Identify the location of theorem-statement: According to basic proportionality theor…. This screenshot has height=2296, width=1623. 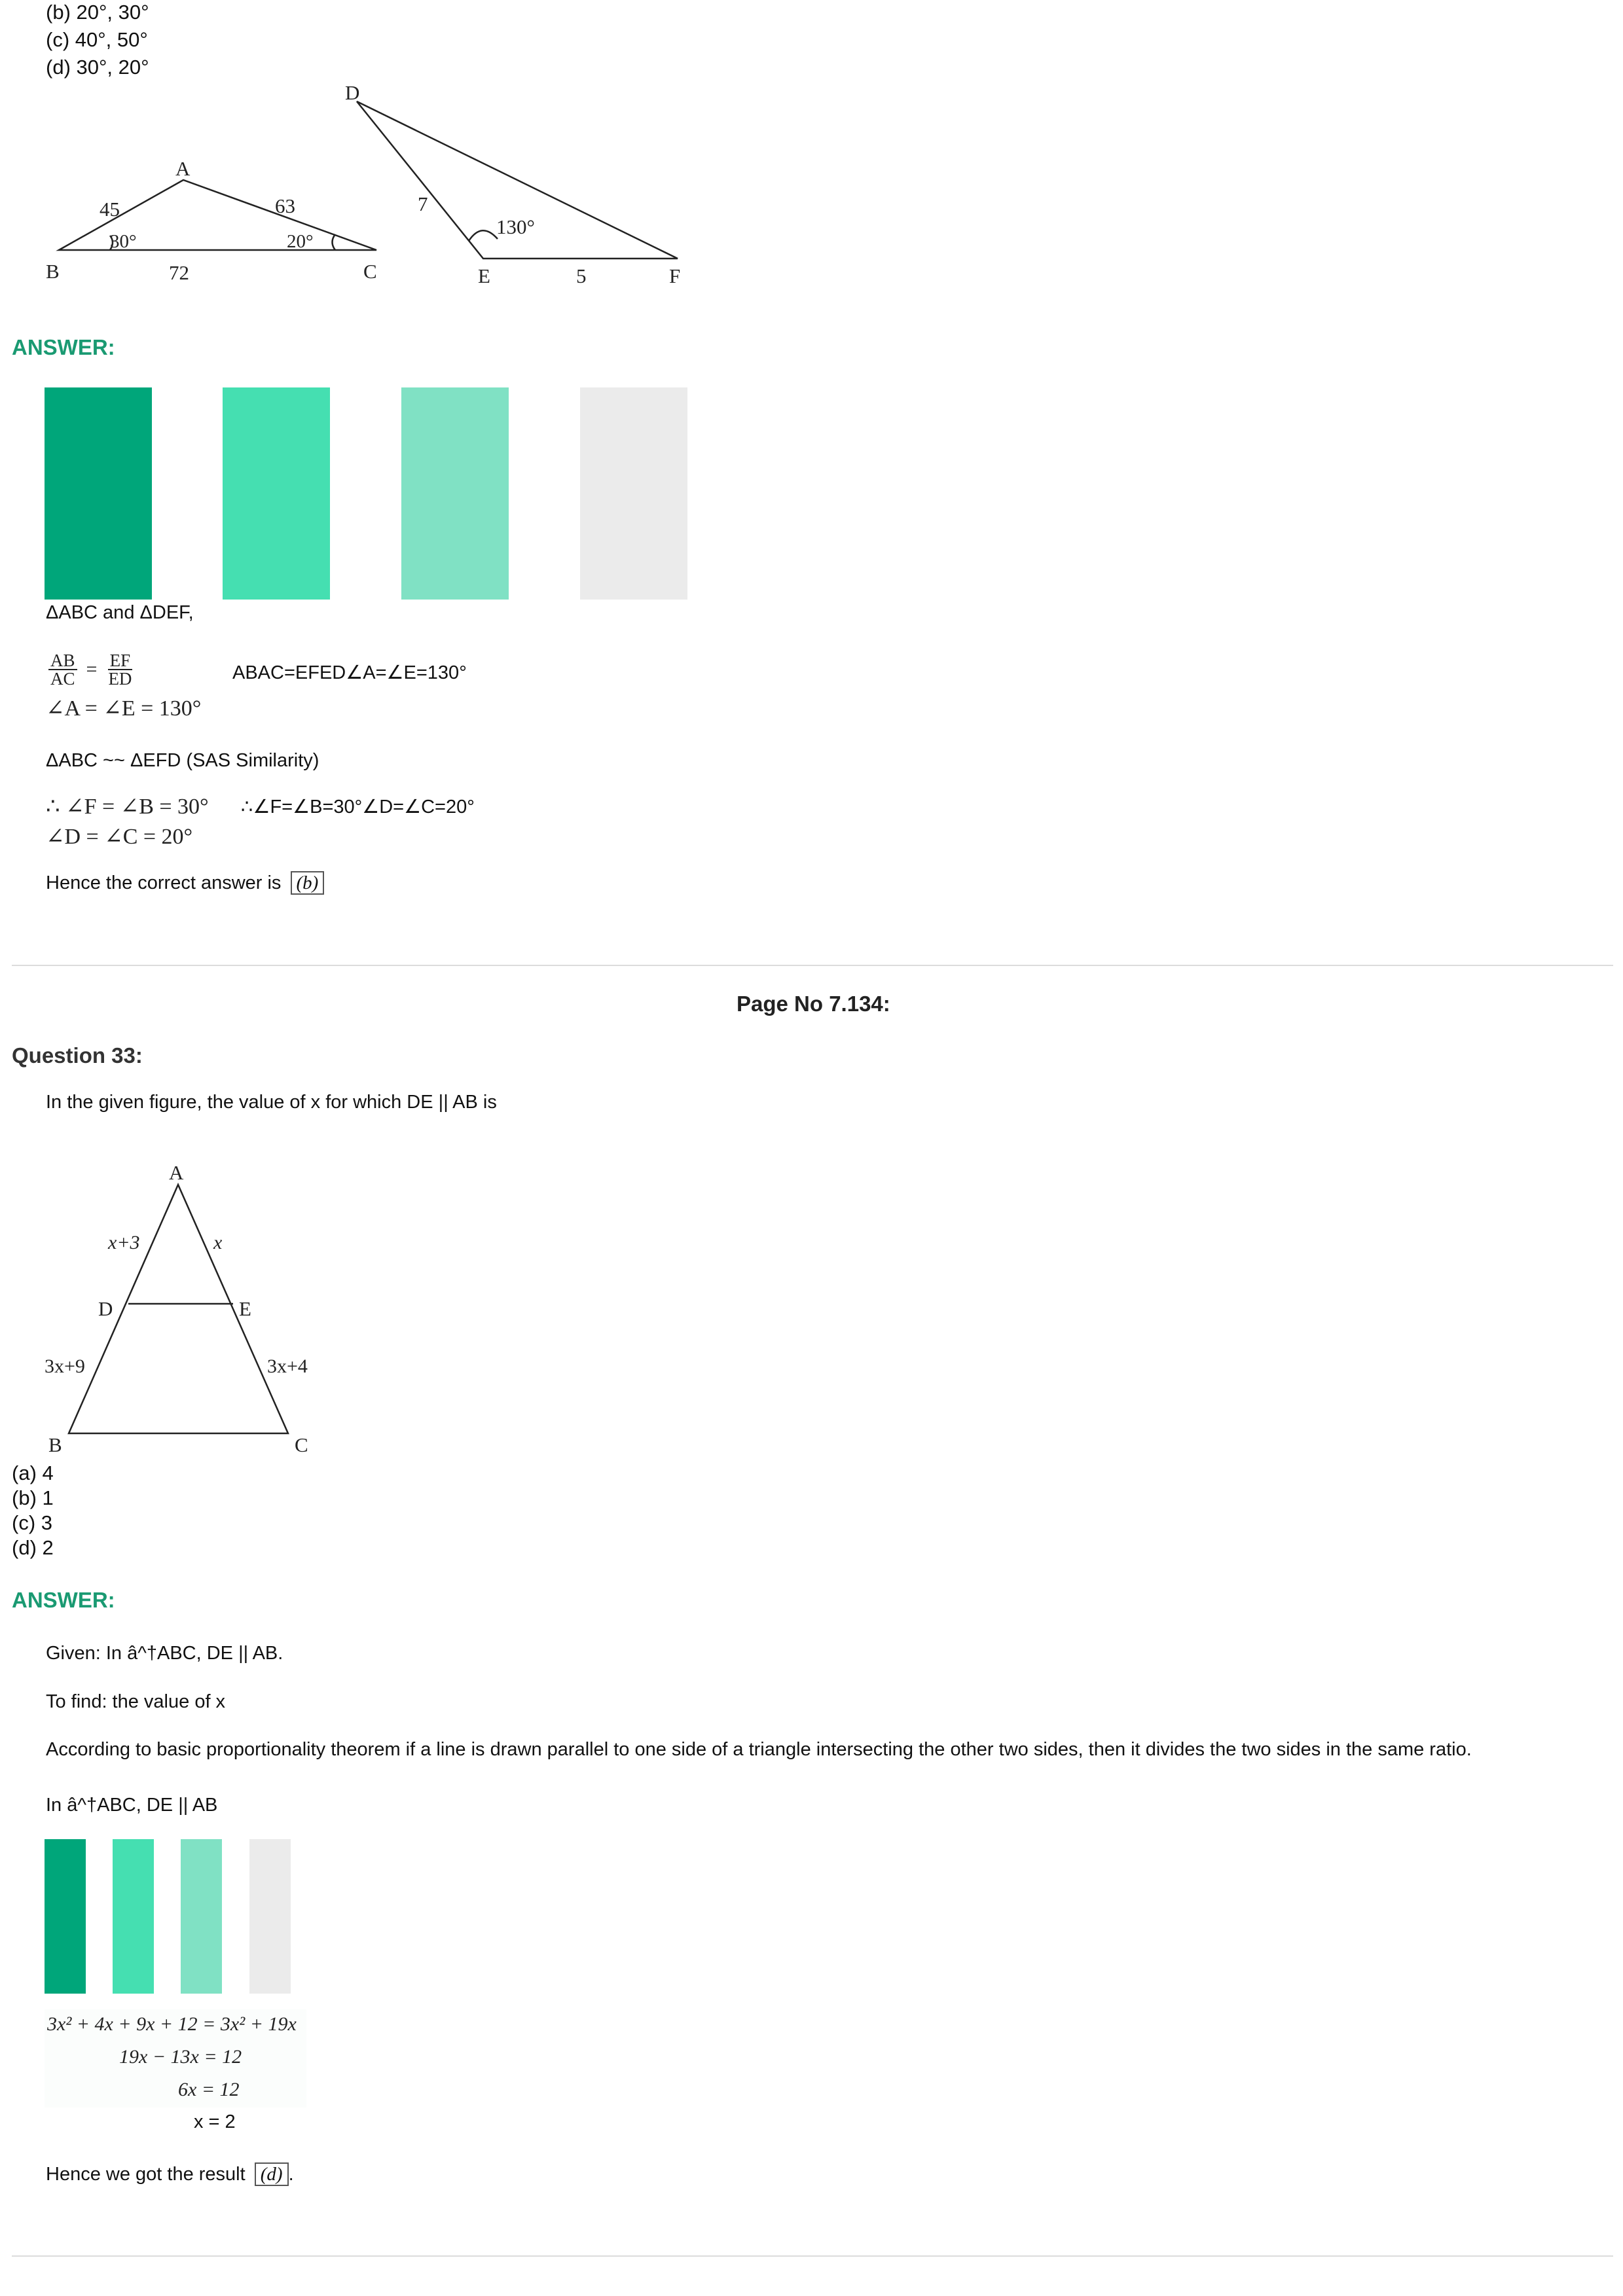
(759, 1749).